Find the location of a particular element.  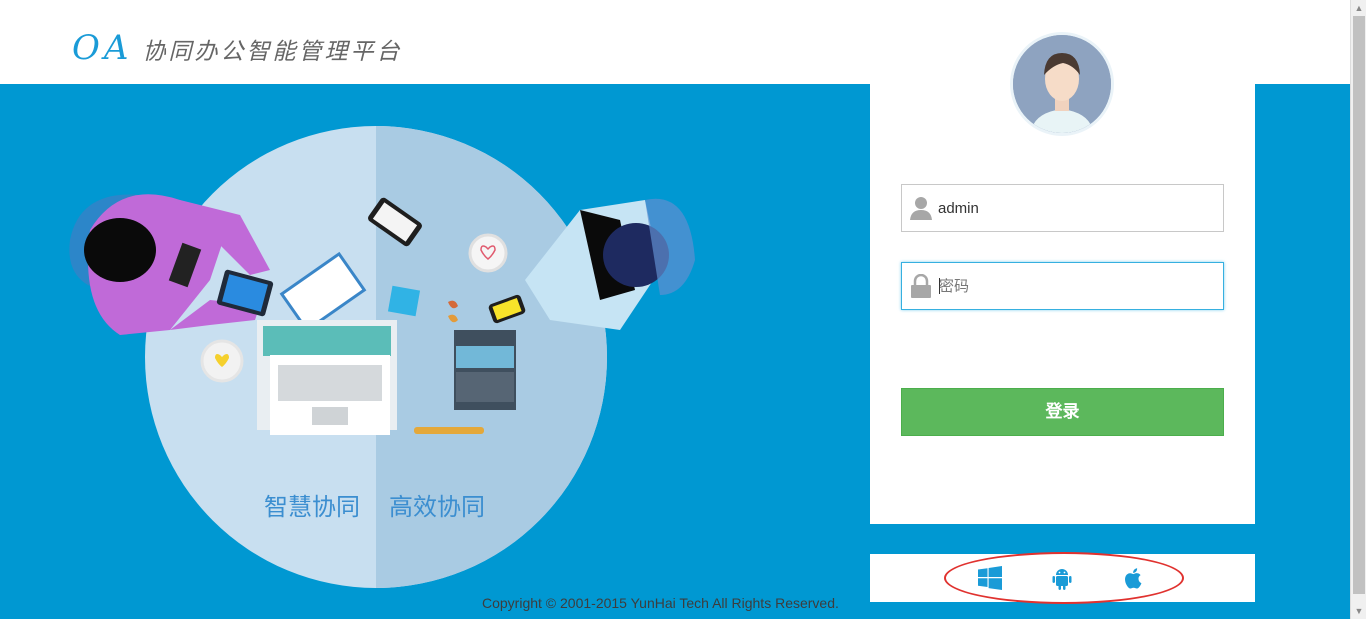

logo: OA 协同办公智能管理平台 is located at coordinates (237, 48).